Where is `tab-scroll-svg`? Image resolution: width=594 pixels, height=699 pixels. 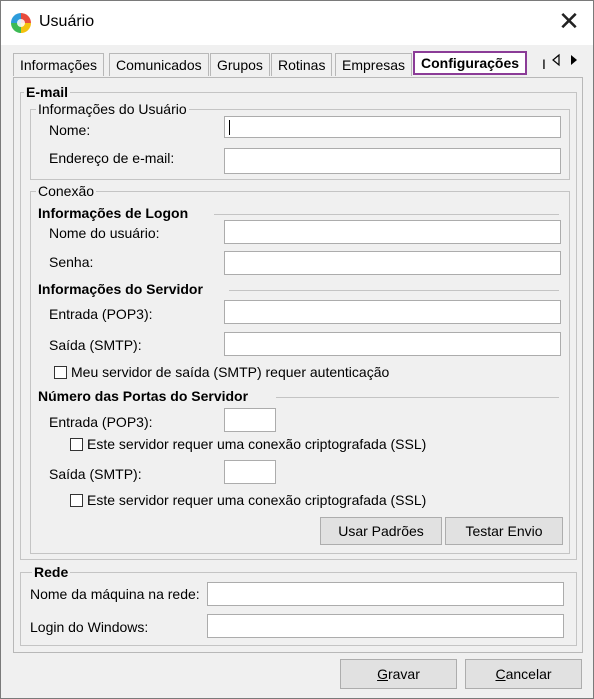 tab-scroll-svg is located at coordinates (564, 60).